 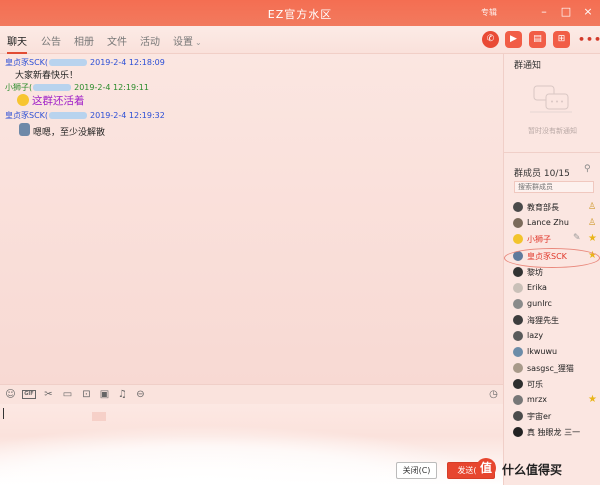 What do you see at coordinates (51, 40) in the screenshot?
I see `tab-announcement: 公告` at bounding box center [51, 40].